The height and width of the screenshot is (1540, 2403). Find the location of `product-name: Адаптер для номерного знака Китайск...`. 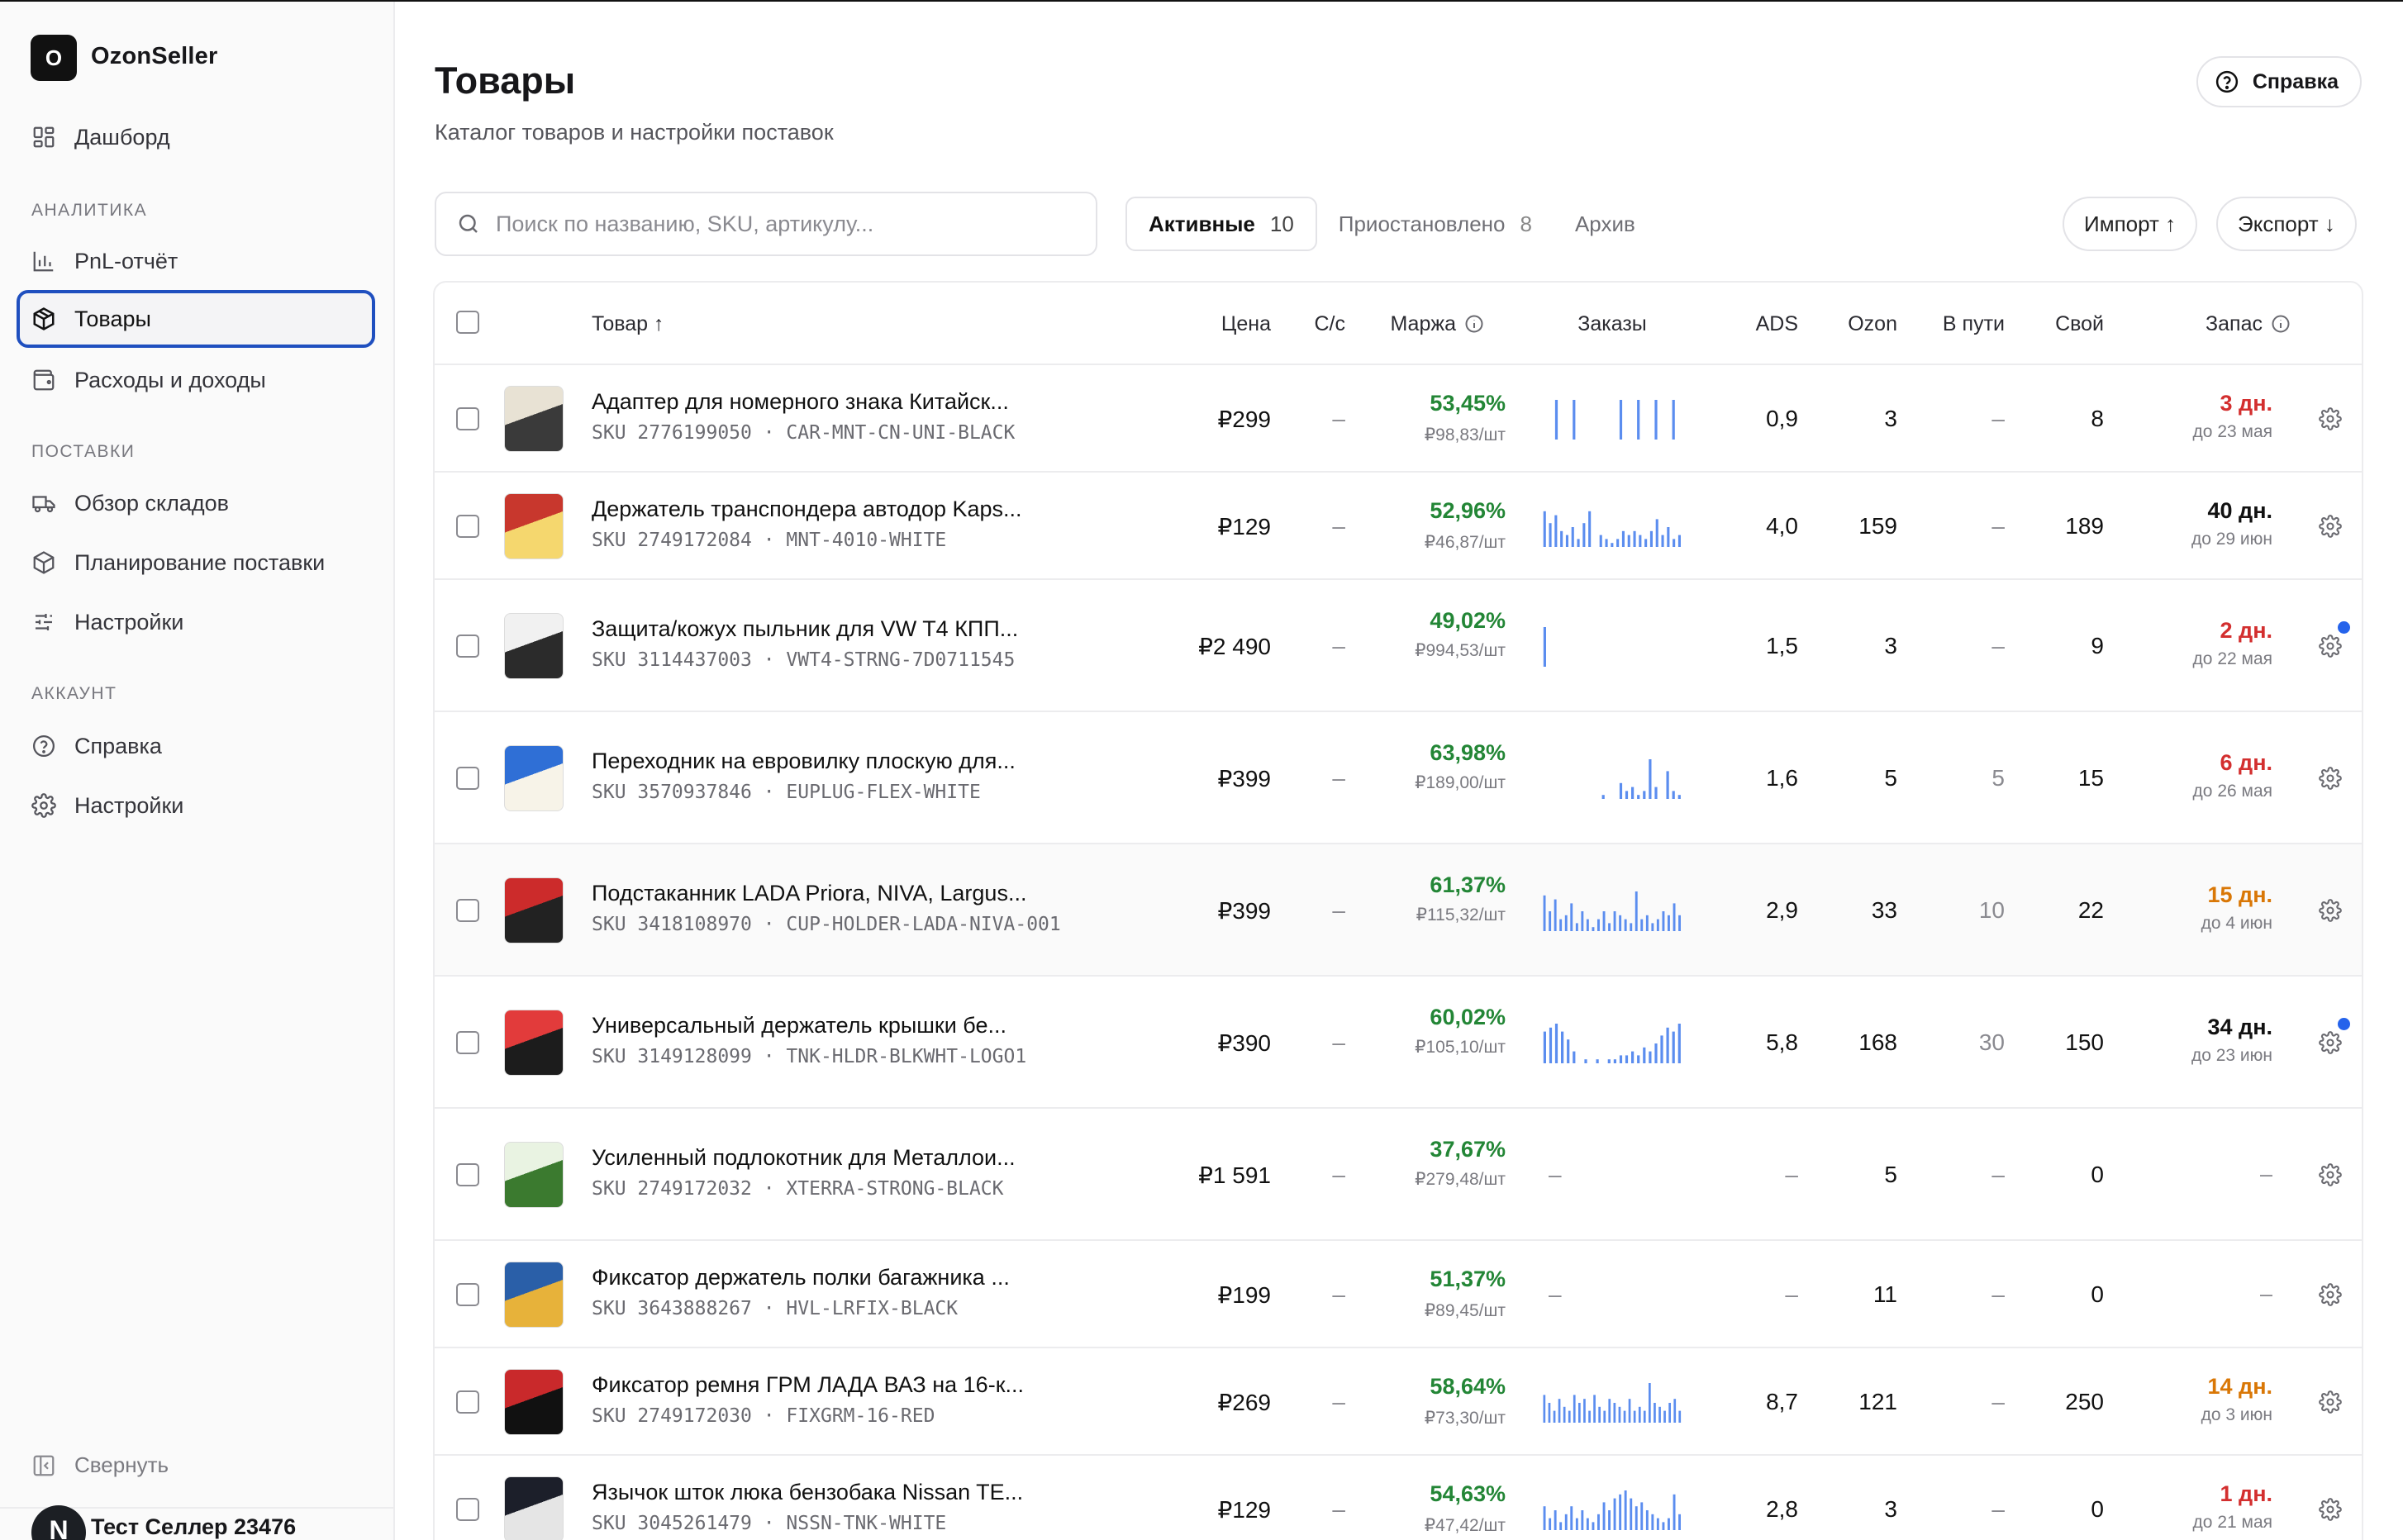

product-name: Адаптер для номерного знака Китайск... is located at coordinates (800, 402).